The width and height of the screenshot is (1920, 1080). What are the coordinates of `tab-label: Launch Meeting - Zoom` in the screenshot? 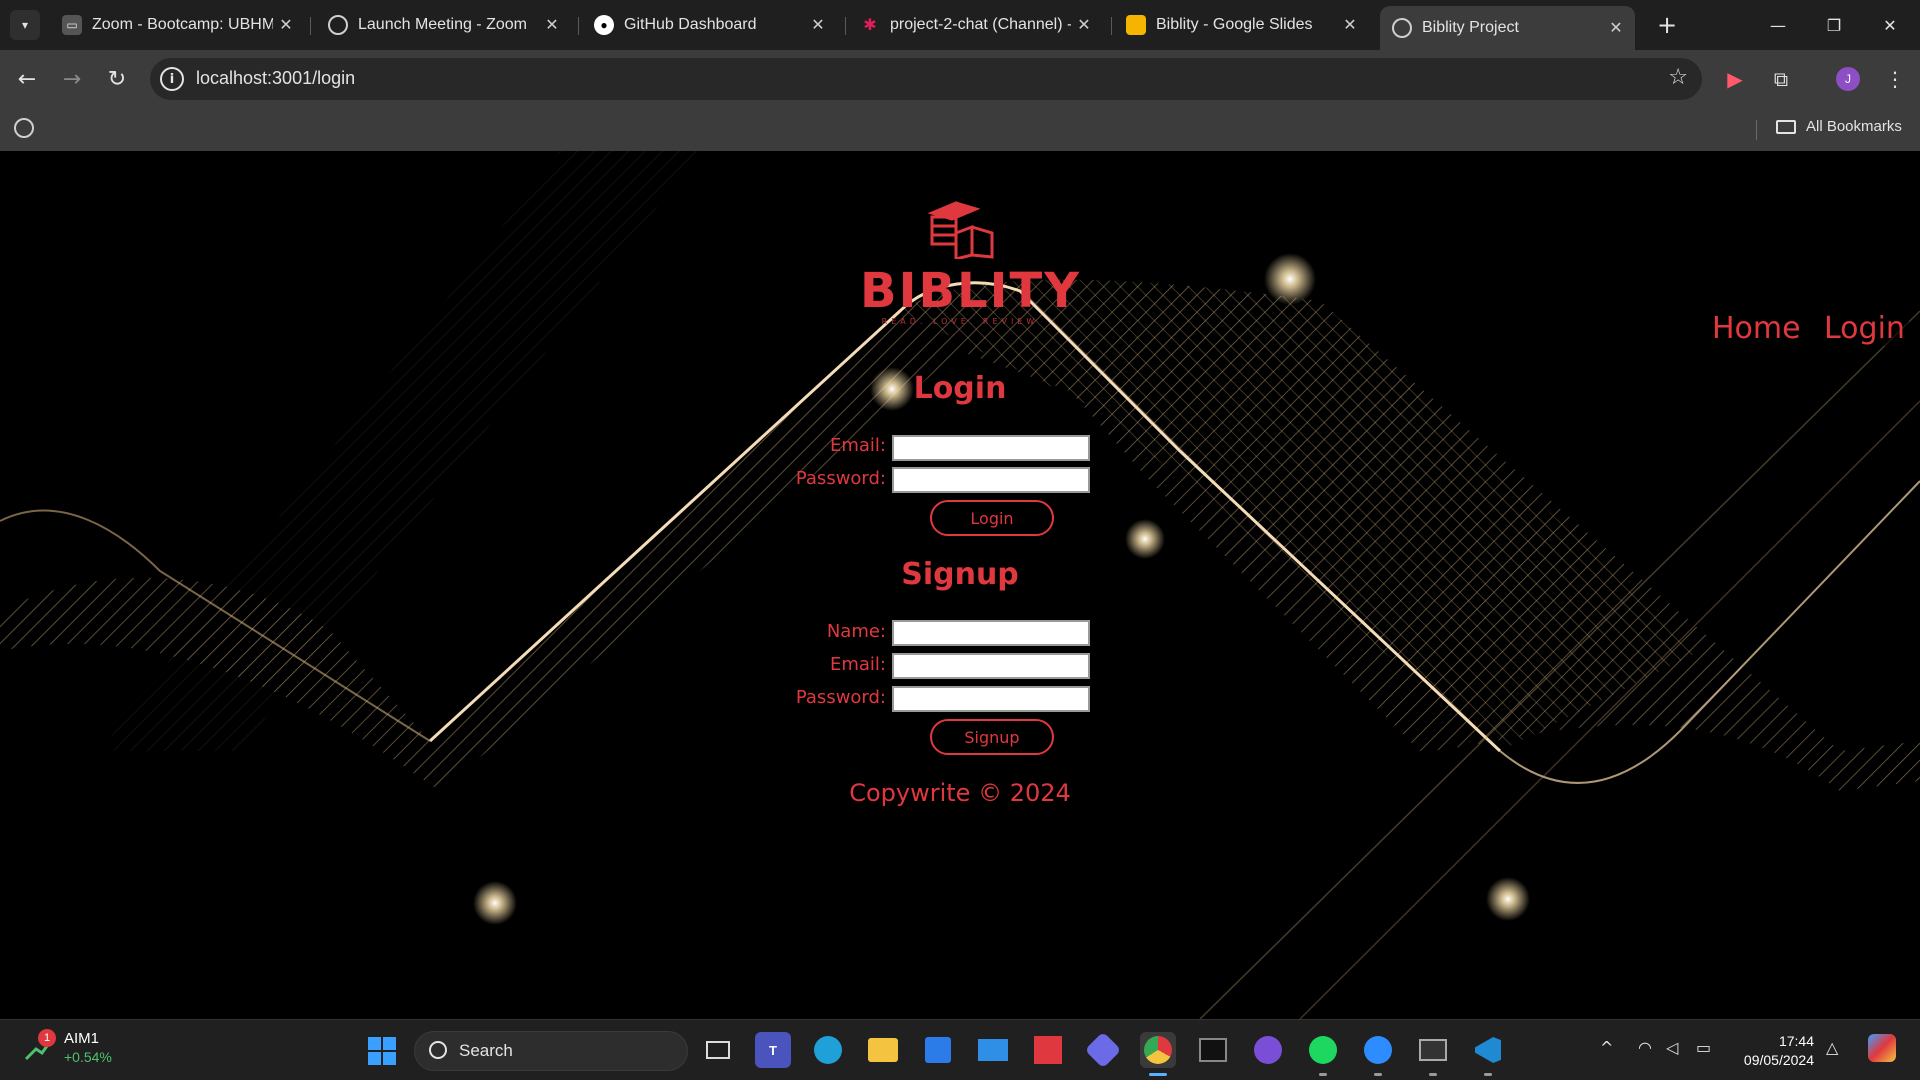 It's located at (442, 24).